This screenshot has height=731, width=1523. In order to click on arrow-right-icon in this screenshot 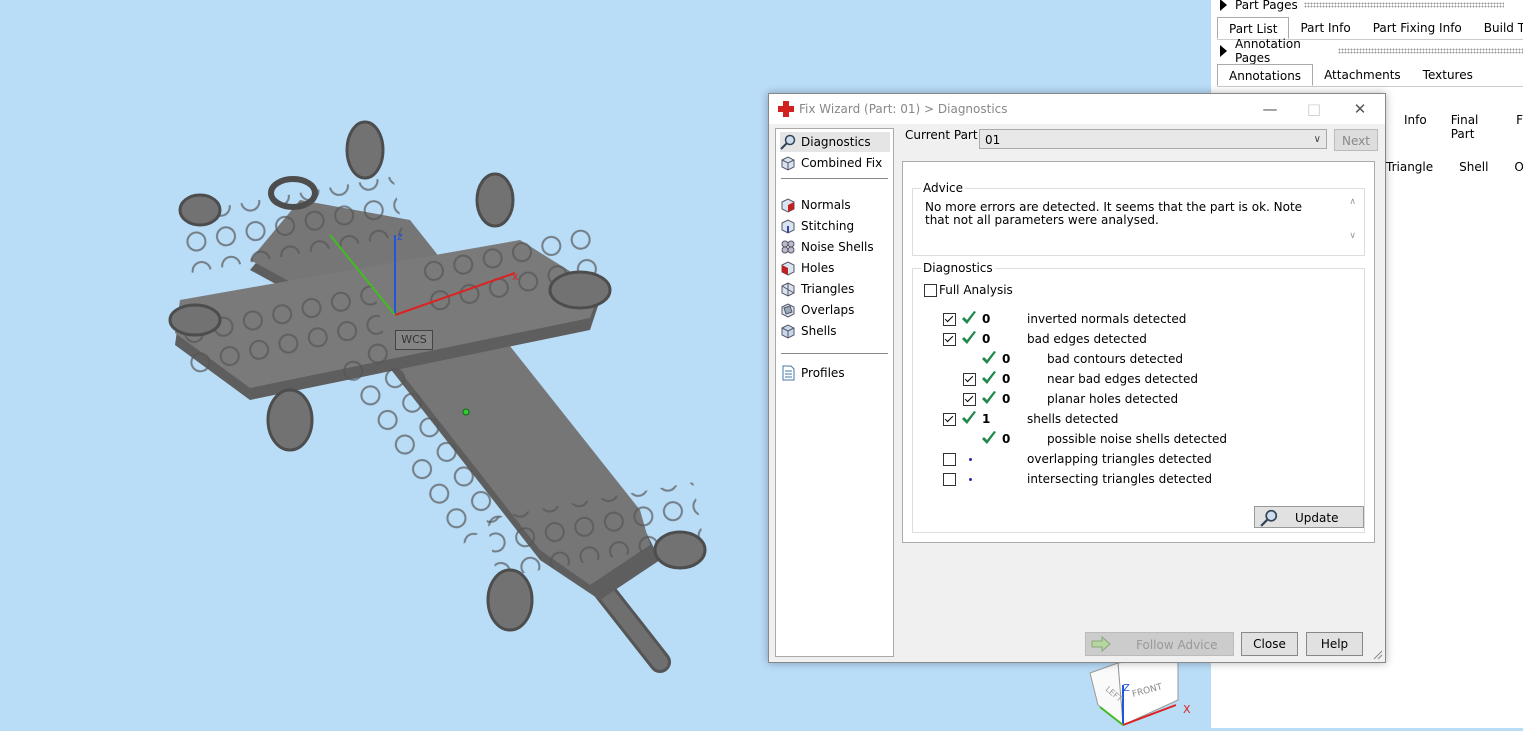, I will do `click(1101, 644)`.